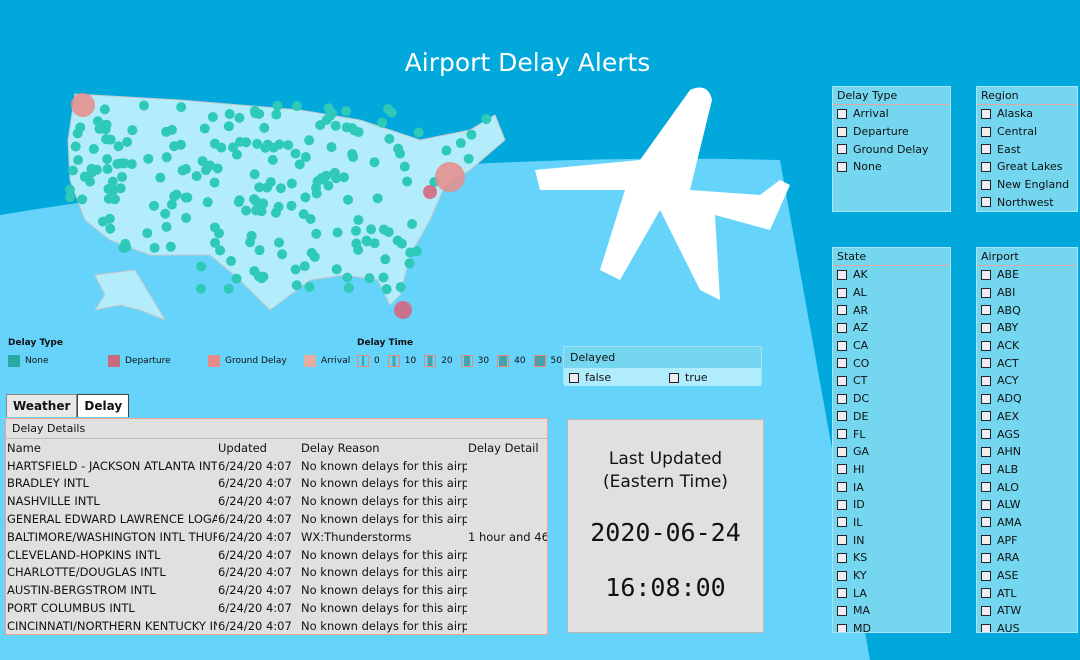 The image size is (1080, 660). I want to click on filter-item: AR, so click(891, 310).